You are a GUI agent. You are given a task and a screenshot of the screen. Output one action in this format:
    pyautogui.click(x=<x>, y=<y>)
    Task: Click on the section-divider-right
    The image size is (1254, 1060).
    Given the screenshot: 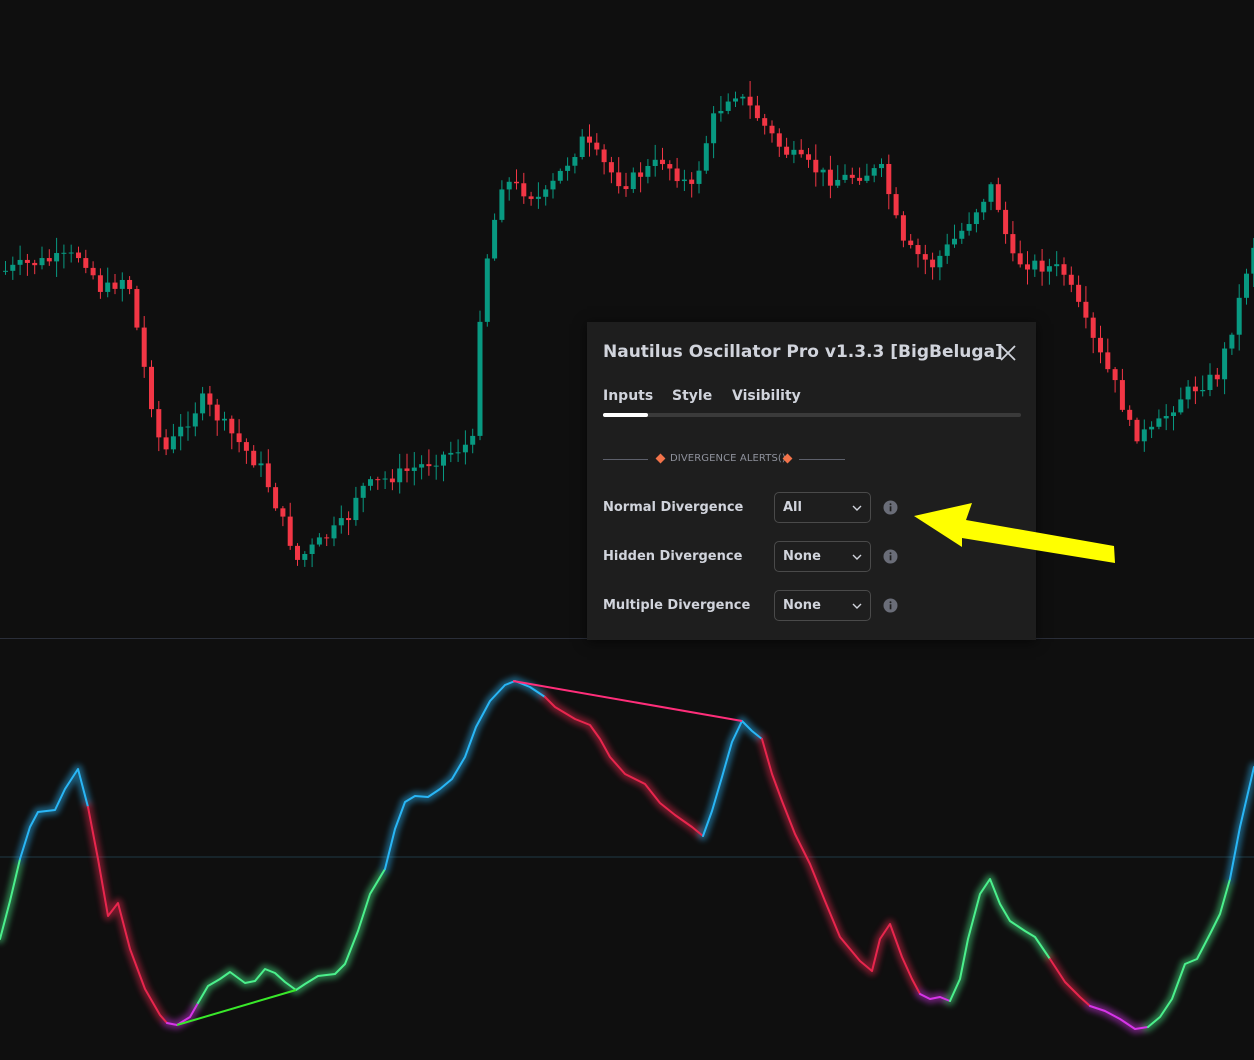 What is the action you would take?
    pyautogui.click(x=822, y=459)
    